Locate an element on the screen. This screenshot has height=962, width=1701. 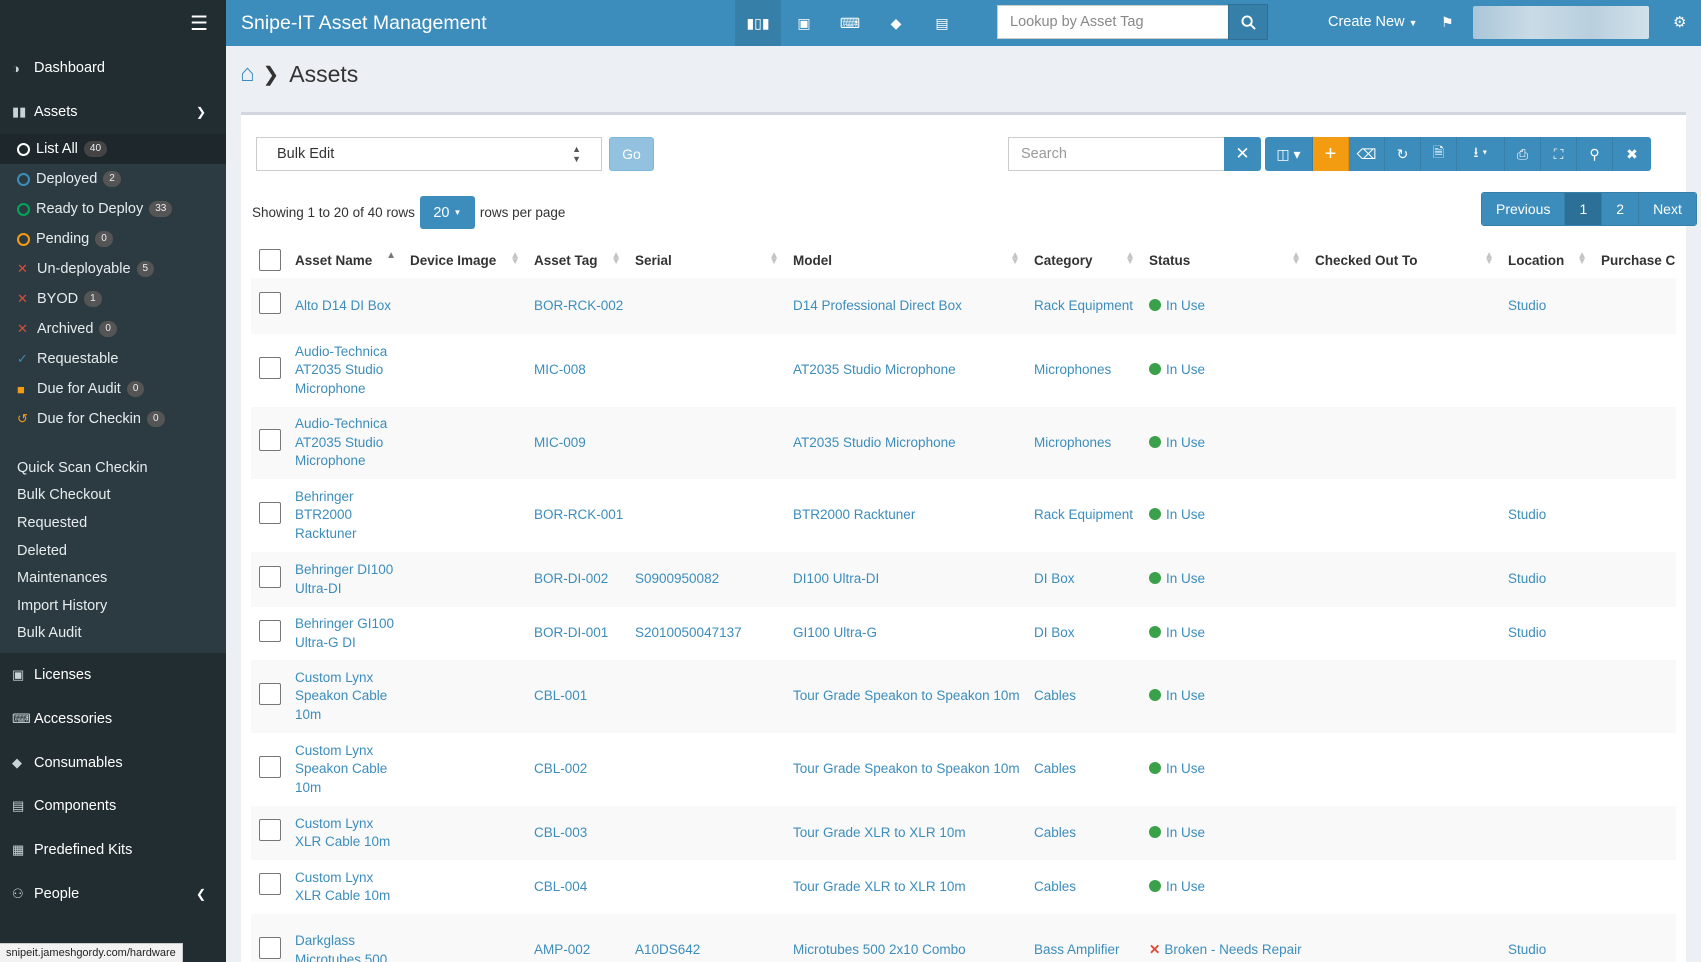
column-header-status: Status ▲ ▼ is located at coordinates (1224, 260).